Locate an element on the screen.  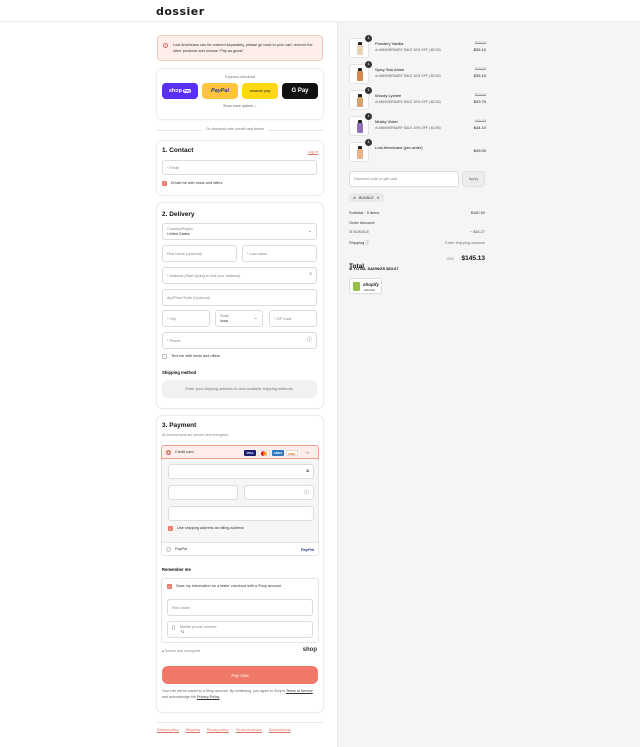
express-title: Express checkout is located at coordinates (240, 77).